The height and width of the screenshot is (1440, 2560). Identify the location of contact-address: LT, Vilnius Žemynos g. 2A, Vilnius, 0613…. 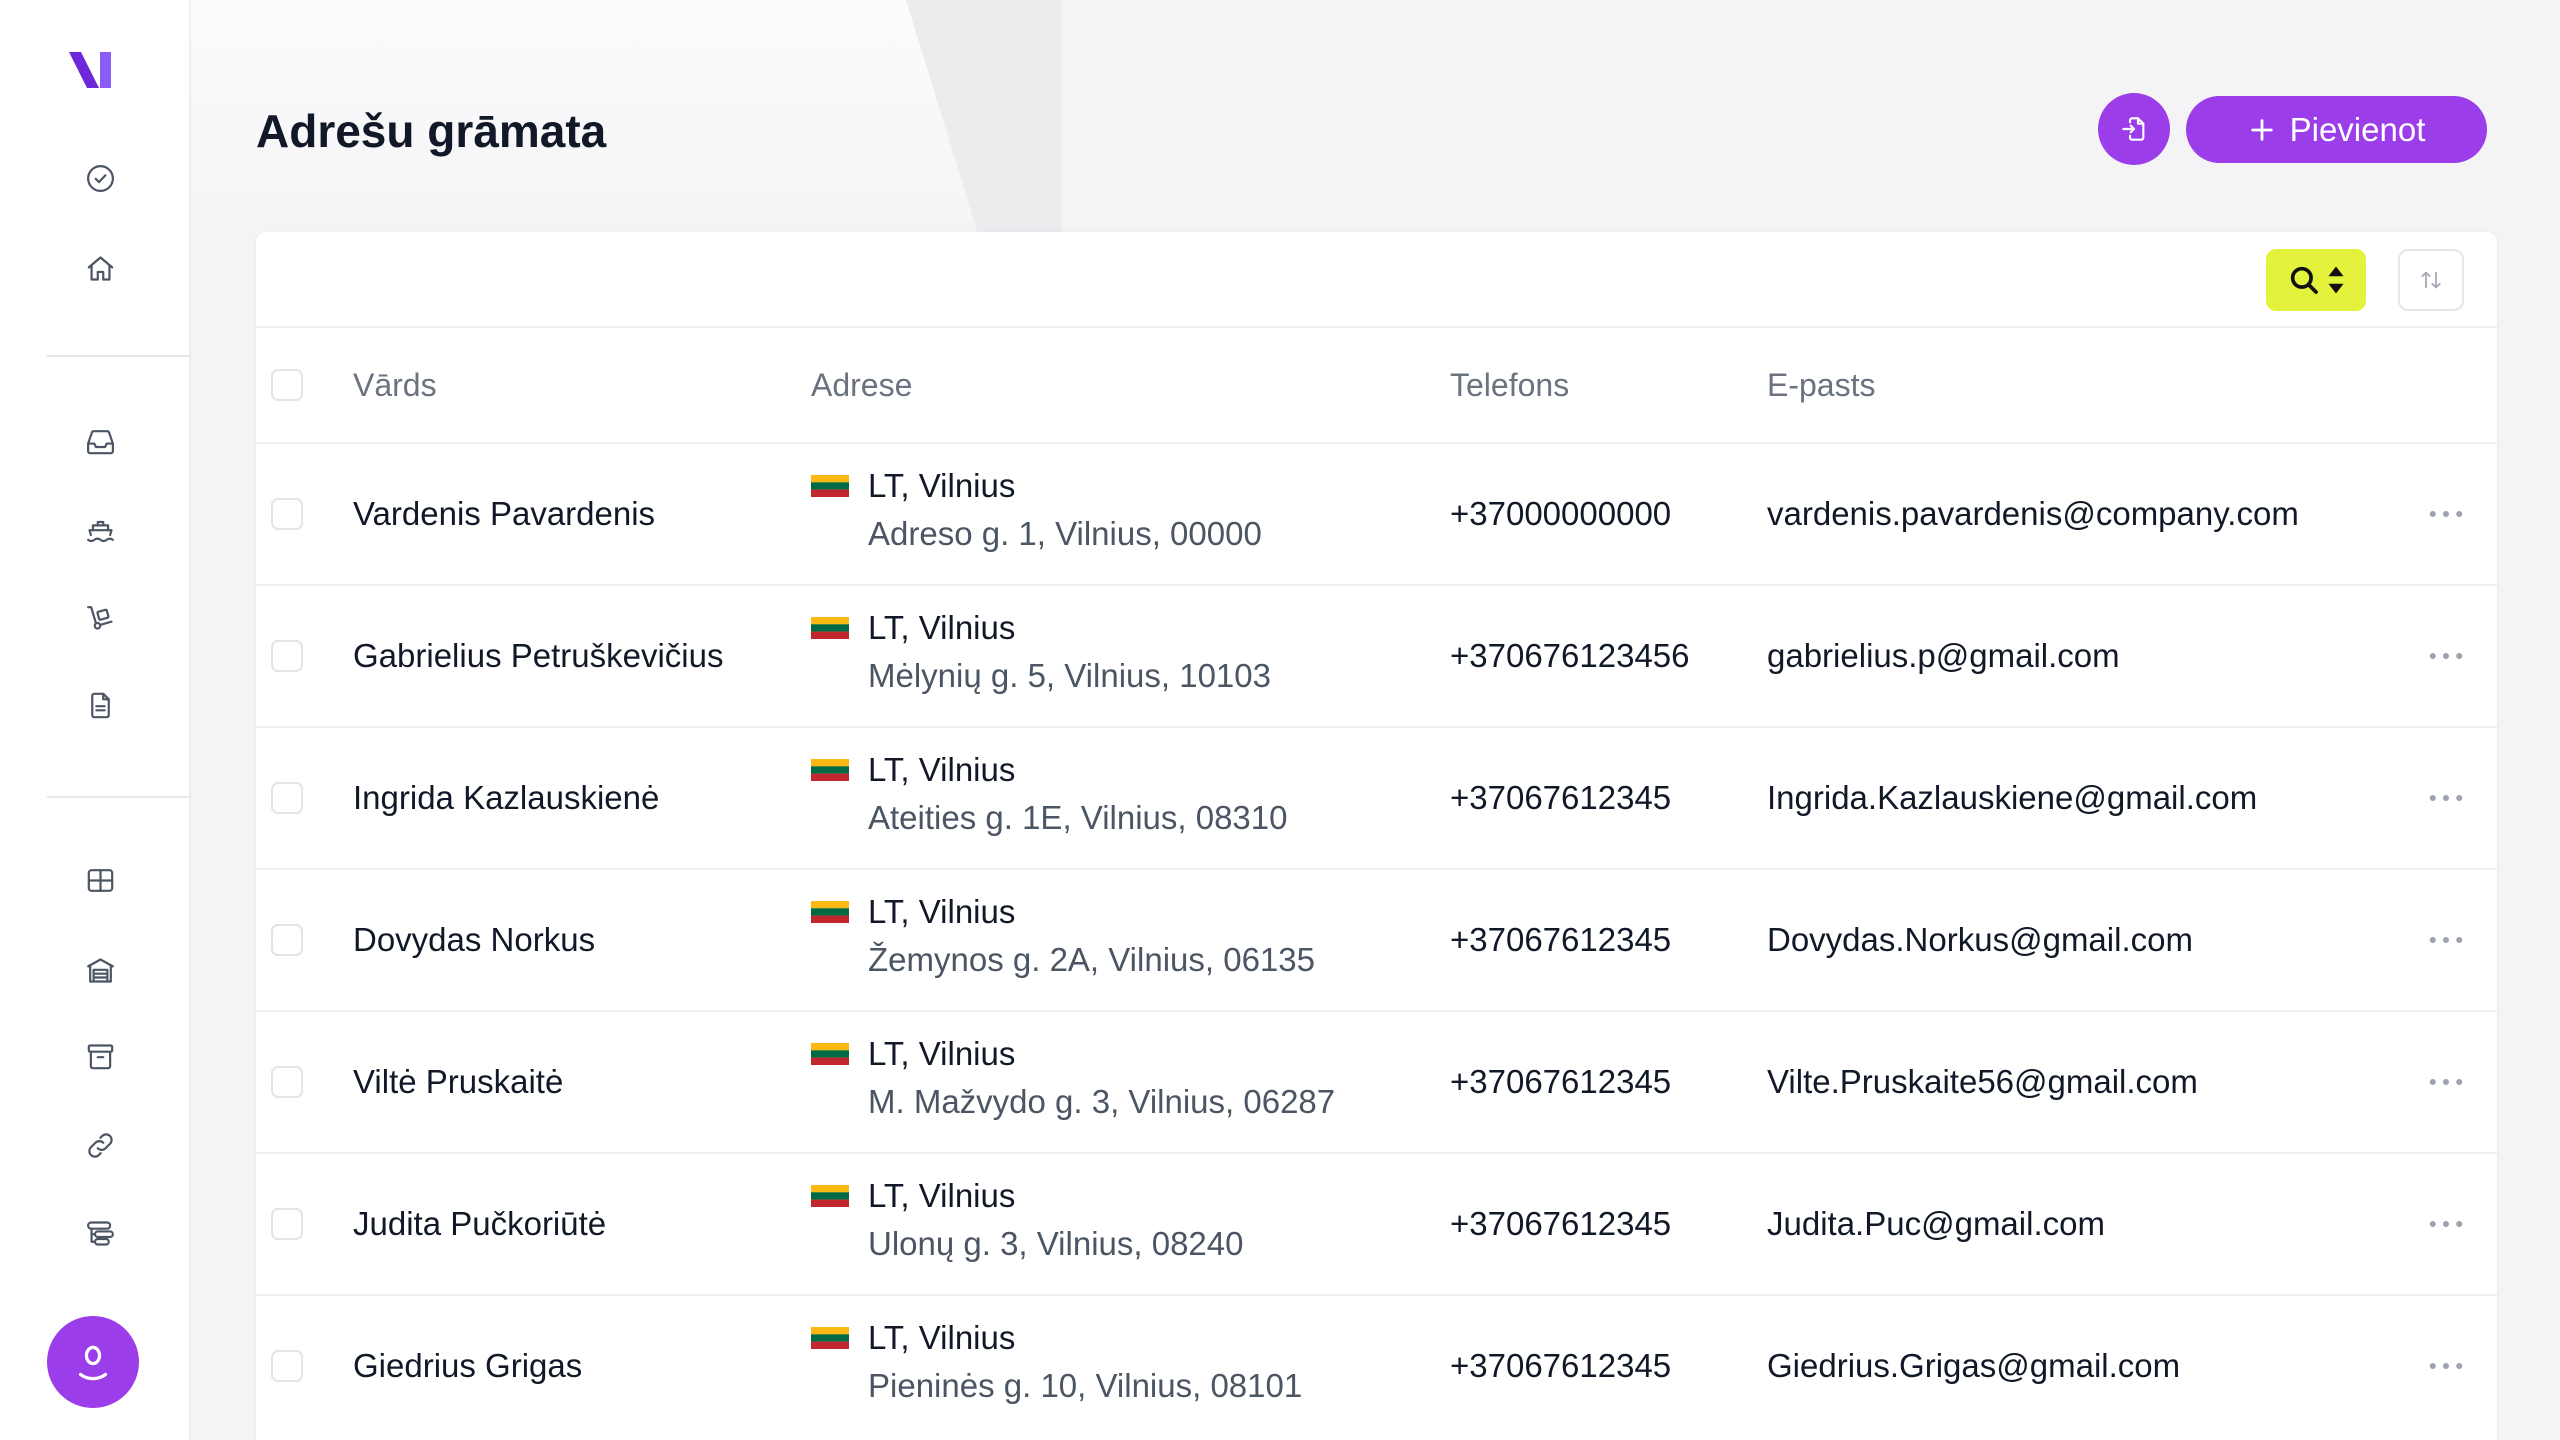
(1121, 936).